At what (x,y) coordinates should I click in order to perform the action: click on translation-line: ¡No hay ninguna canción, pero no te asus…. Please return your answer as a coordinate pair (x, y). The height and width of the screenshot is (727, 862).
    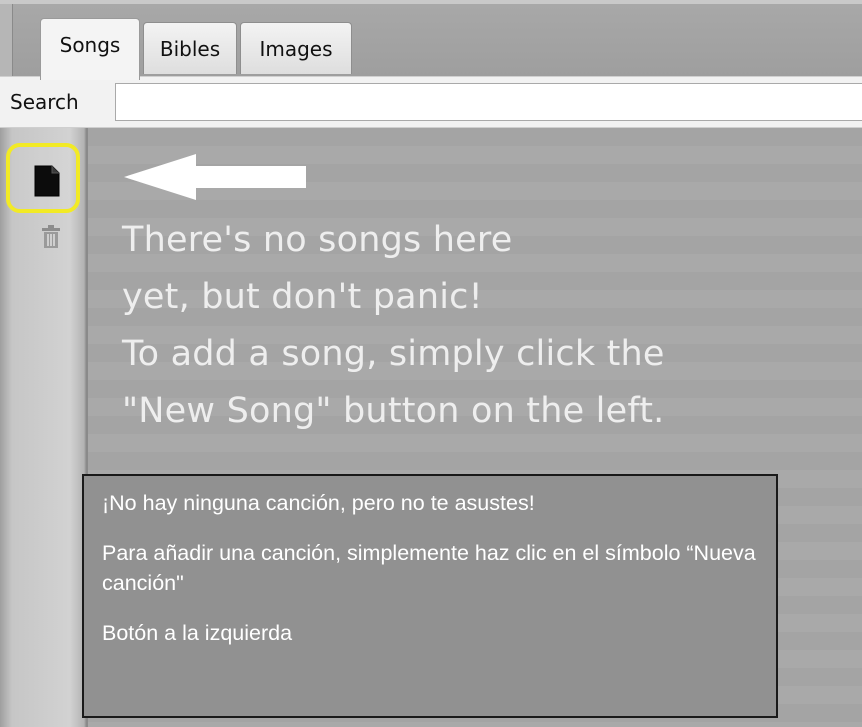
    Looking at the image, I should click on (318, 503).